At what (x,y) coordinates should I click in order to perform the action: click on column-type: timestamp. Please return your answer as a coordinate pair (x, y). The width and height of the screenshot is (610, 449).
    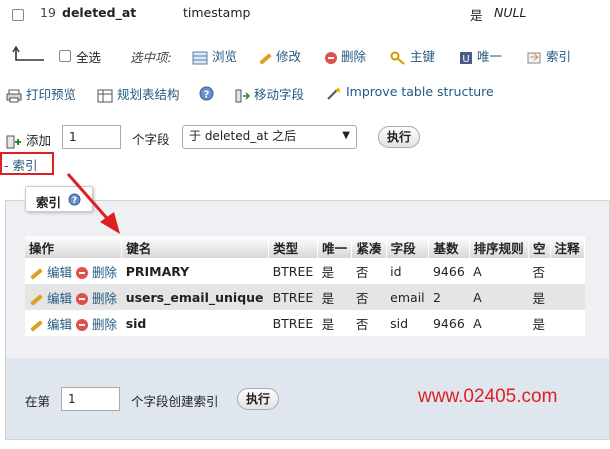
    Looking at the image, I should click on (217, 12).